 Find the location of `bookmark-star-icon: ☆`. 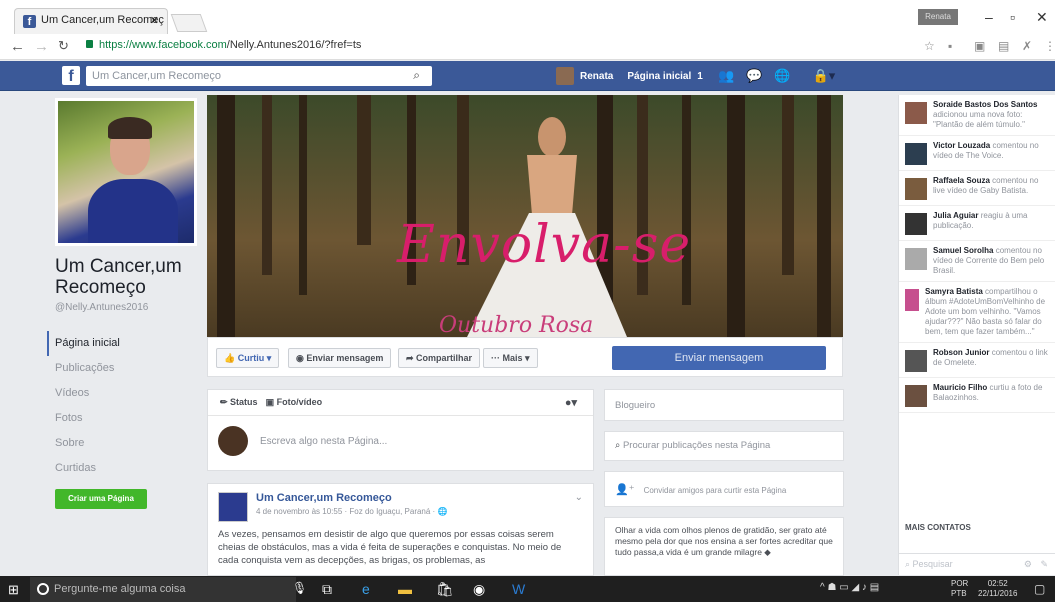

bookmark-star-icon: ☆ is located at coordinates (929, 46).